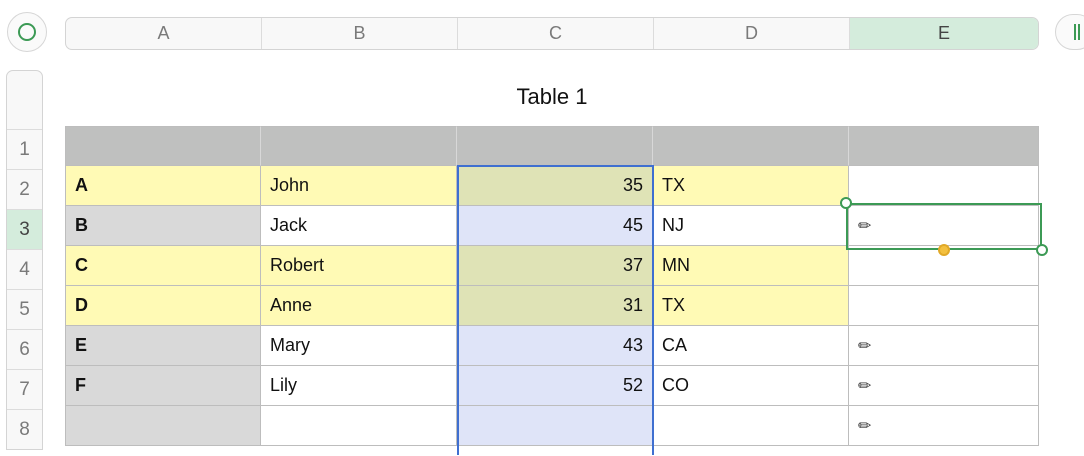 Image resolution: width=1084 pixels, height=456 pixels. What do you see at coordinates (163, 186) in the screenshot?
I see `cell-a2: A` at bounding box center [163, 186].